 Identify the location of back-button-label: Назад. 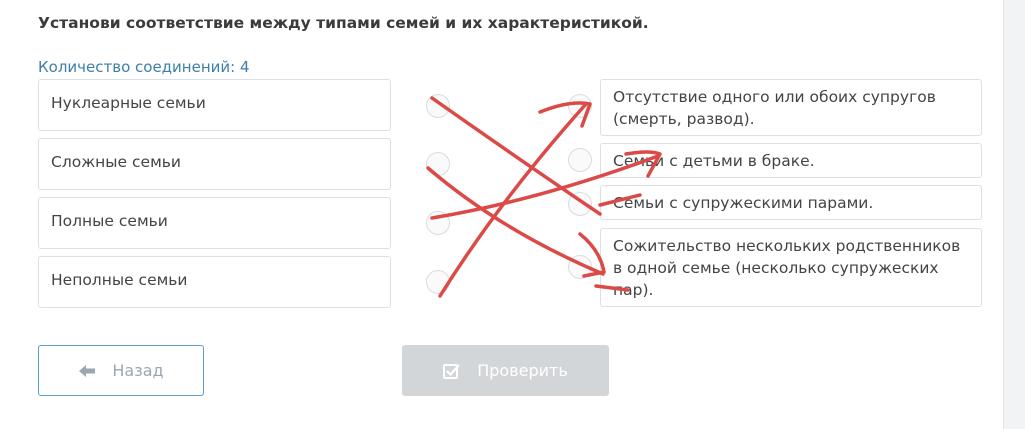
(138, 370).